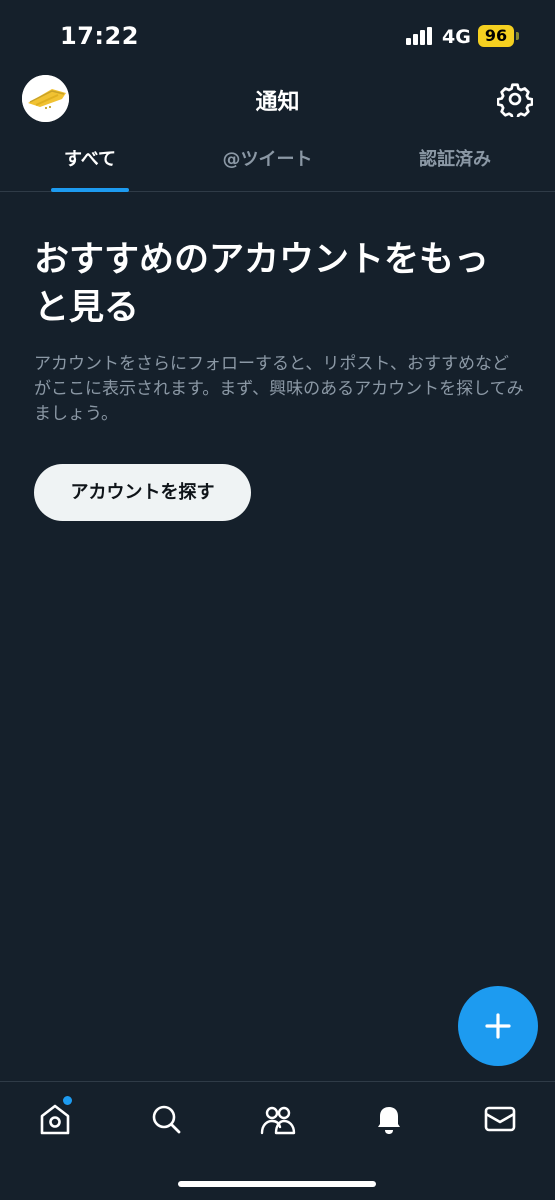  I want to click on plus-icon, so click(498, 1026).